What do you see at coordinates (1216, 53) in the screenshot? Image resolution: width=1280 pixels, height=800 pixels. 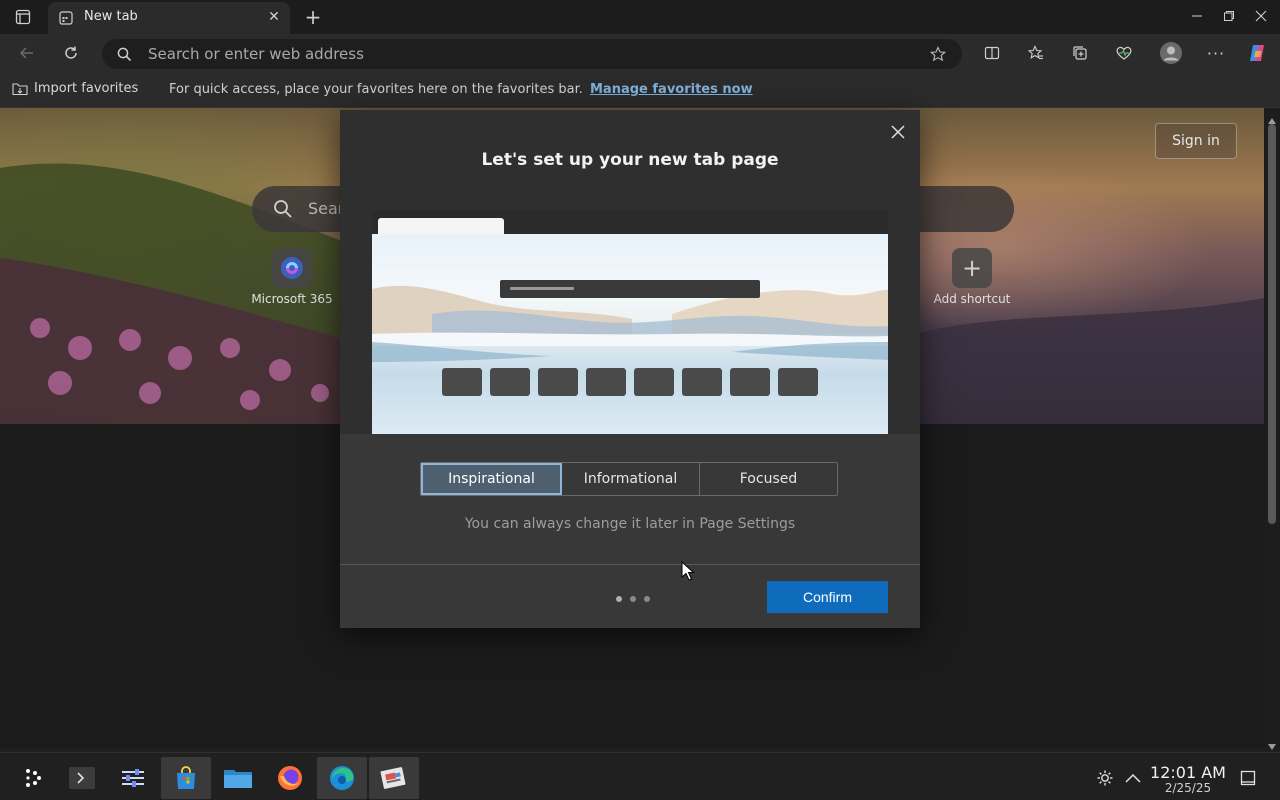 I see `more-options-icon: ···` at bounding box center [1216, 53].